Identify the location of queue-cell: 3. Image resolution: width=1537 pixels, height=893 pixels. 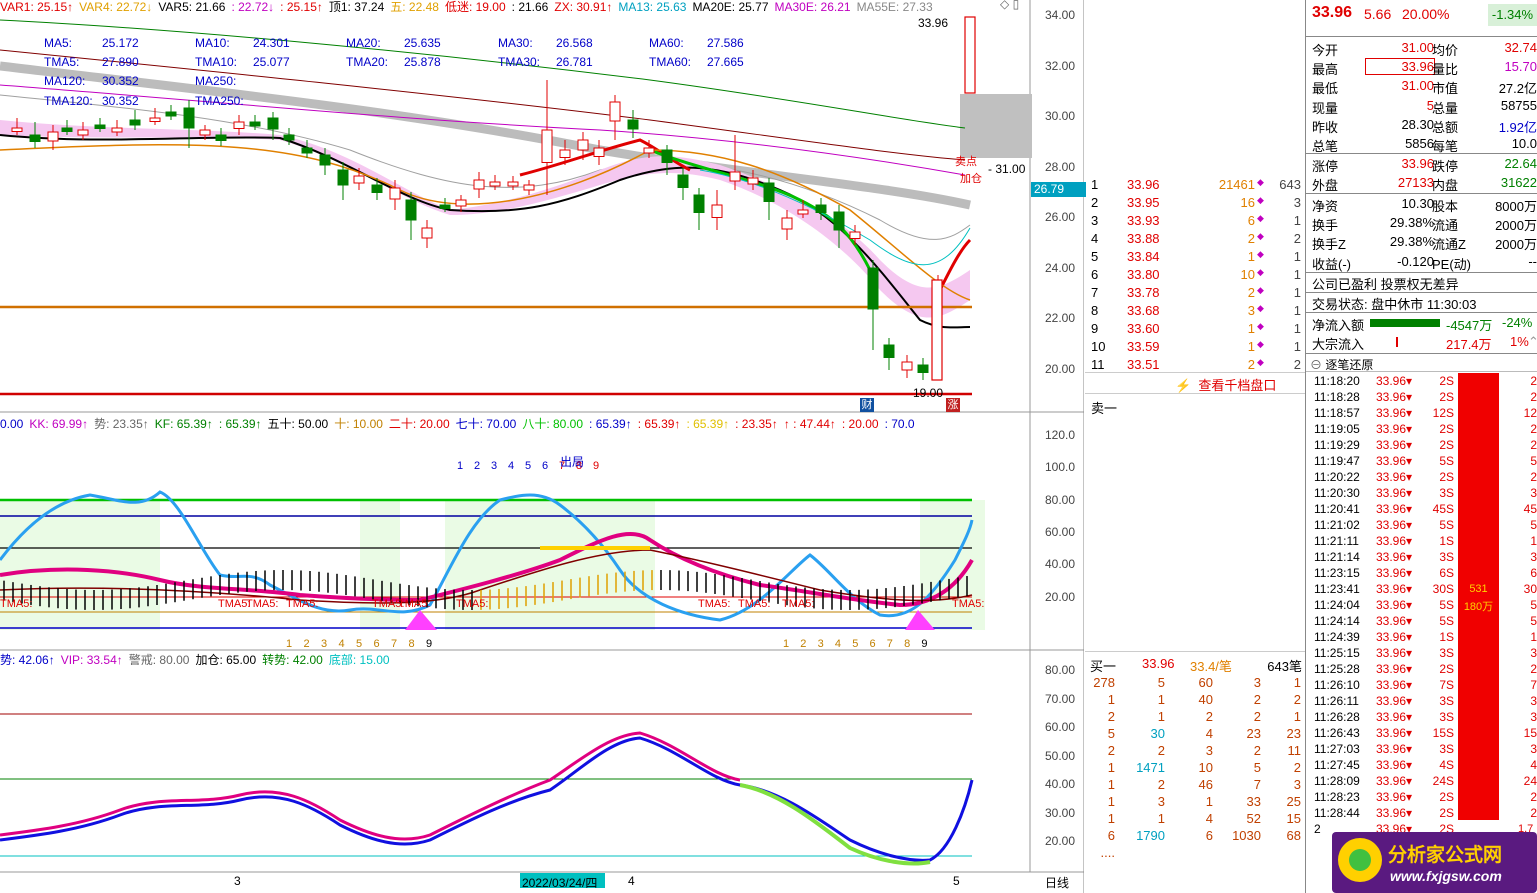
(1257, 682).